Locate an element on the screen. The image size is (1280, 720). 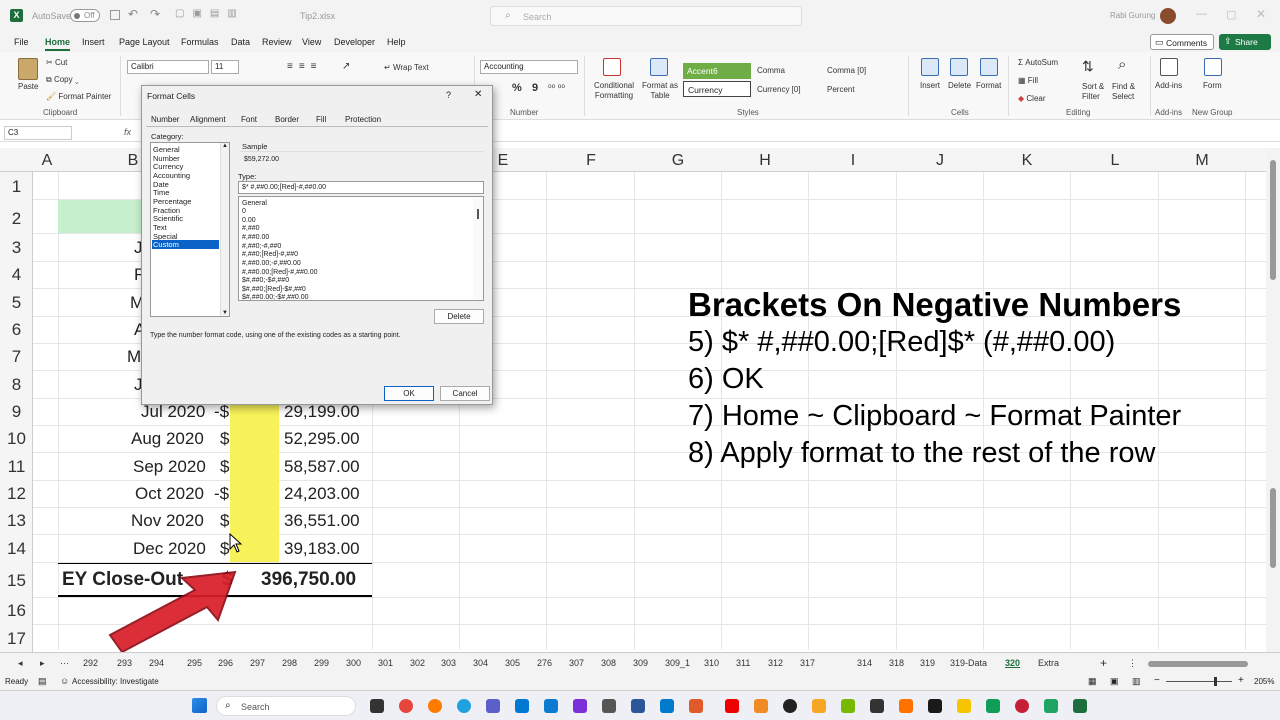
add-sheet-icon: + is located at coordinates (1103, 663).